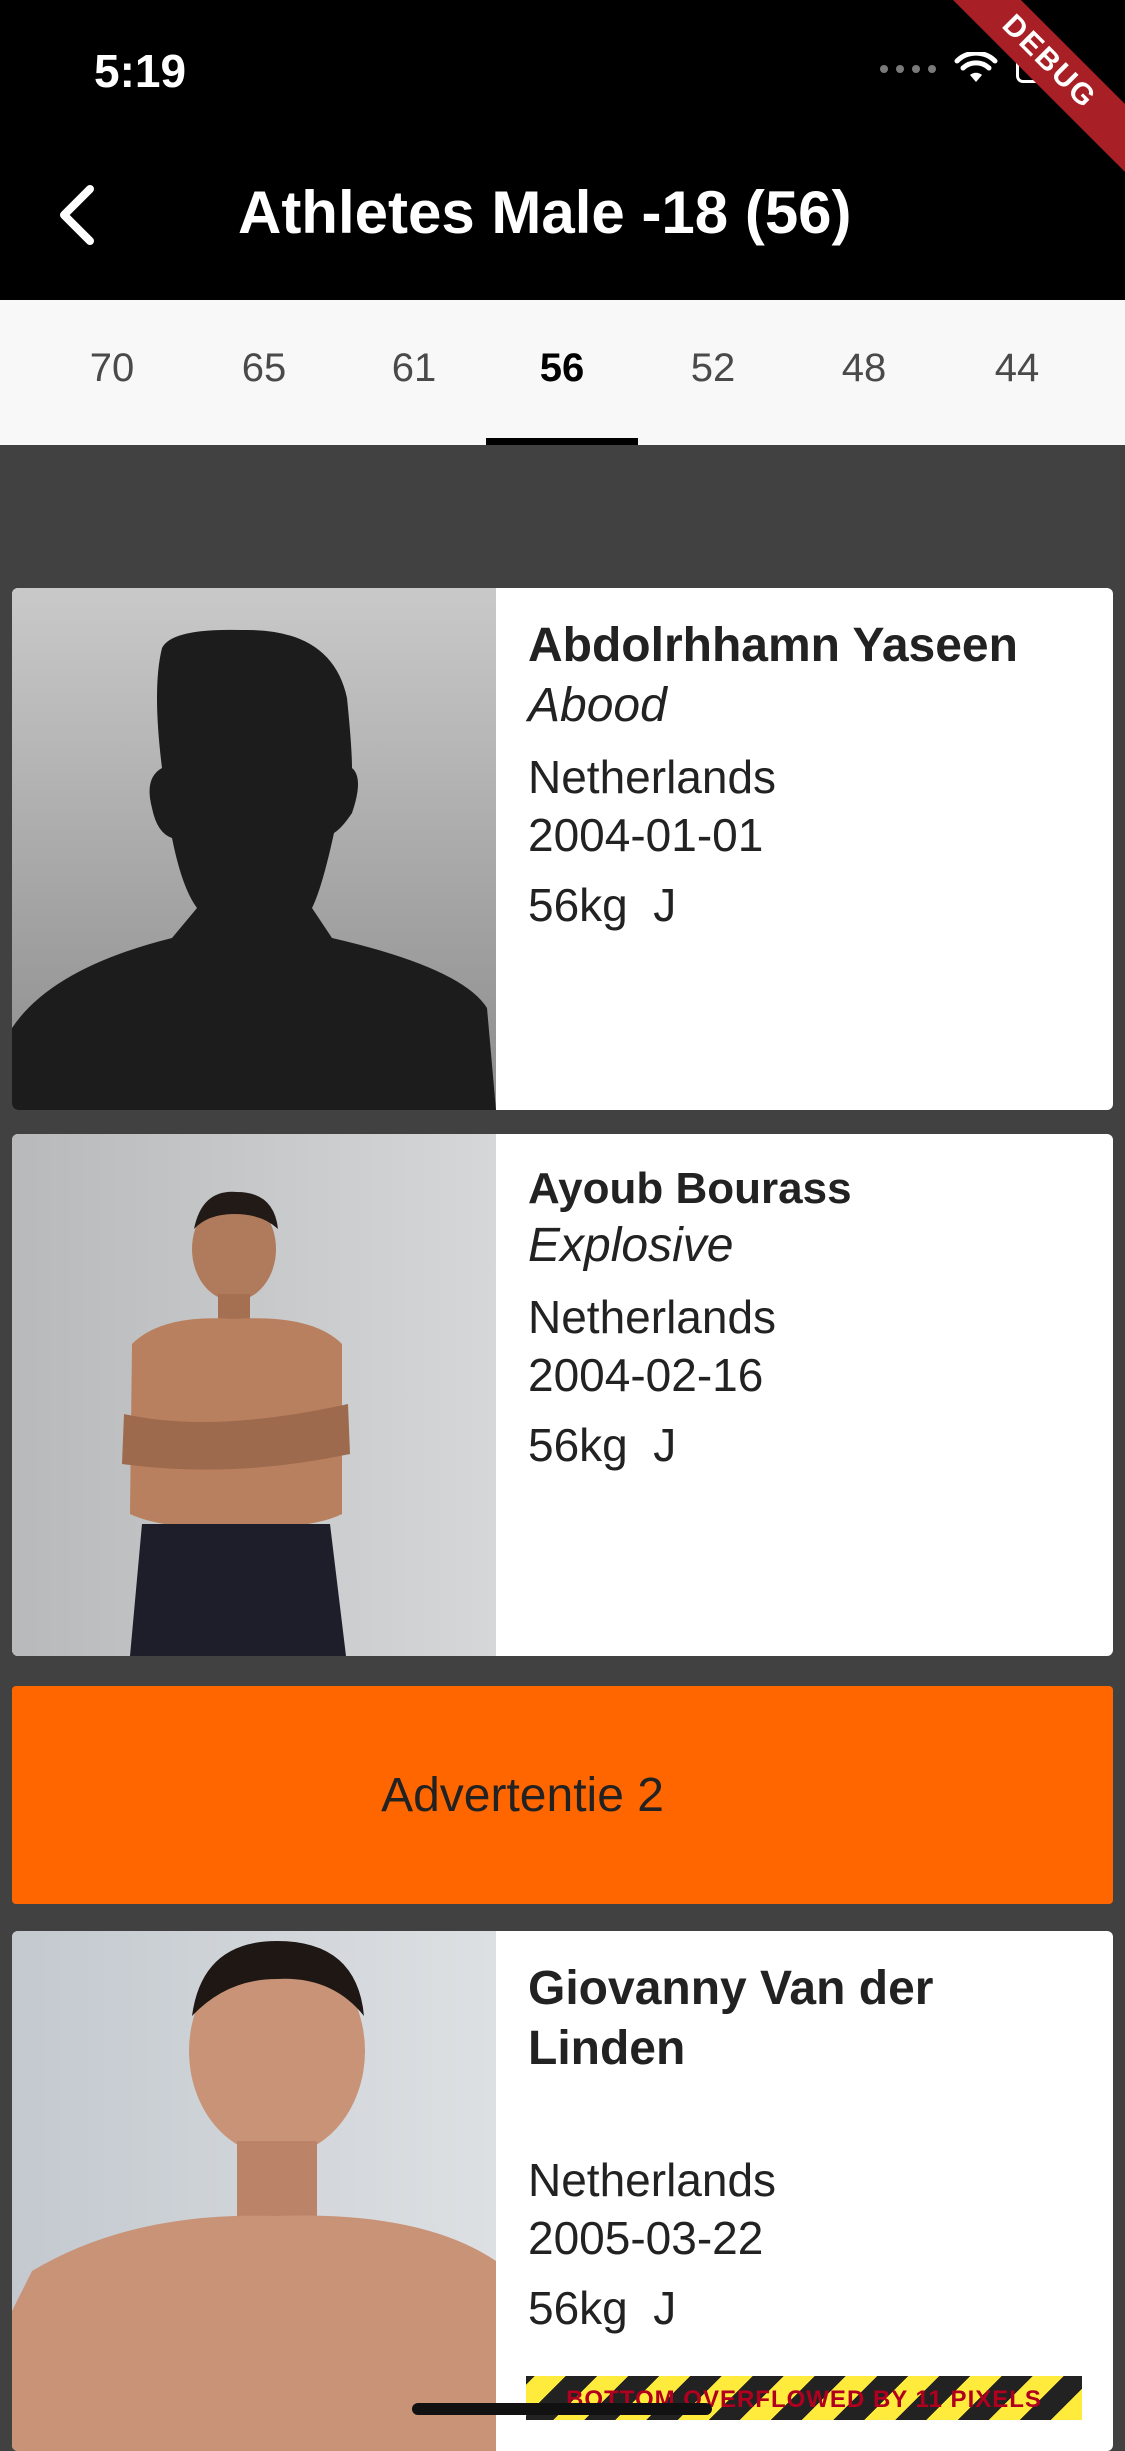 The width and height of the screenshot is (1125, 2451). Describe the element at coordinates (545, 212) in the screenshot. I see `page-title: Athletes Male -18 (56)` at that location.